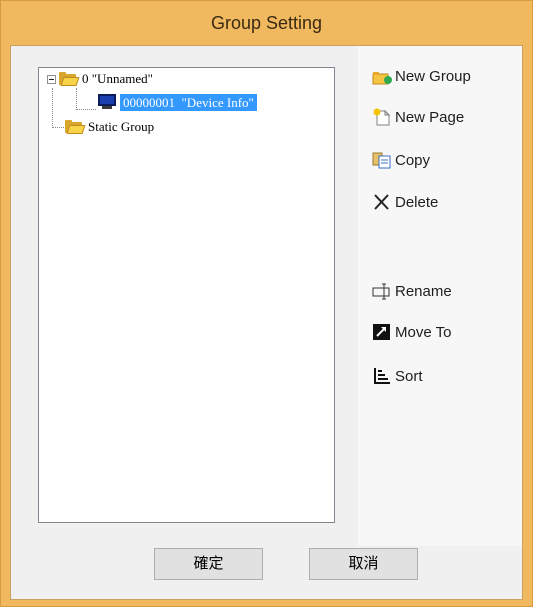 This screenshot has height=607, width=533. I want to click on new-page-label: New Page, so click(430, 117).